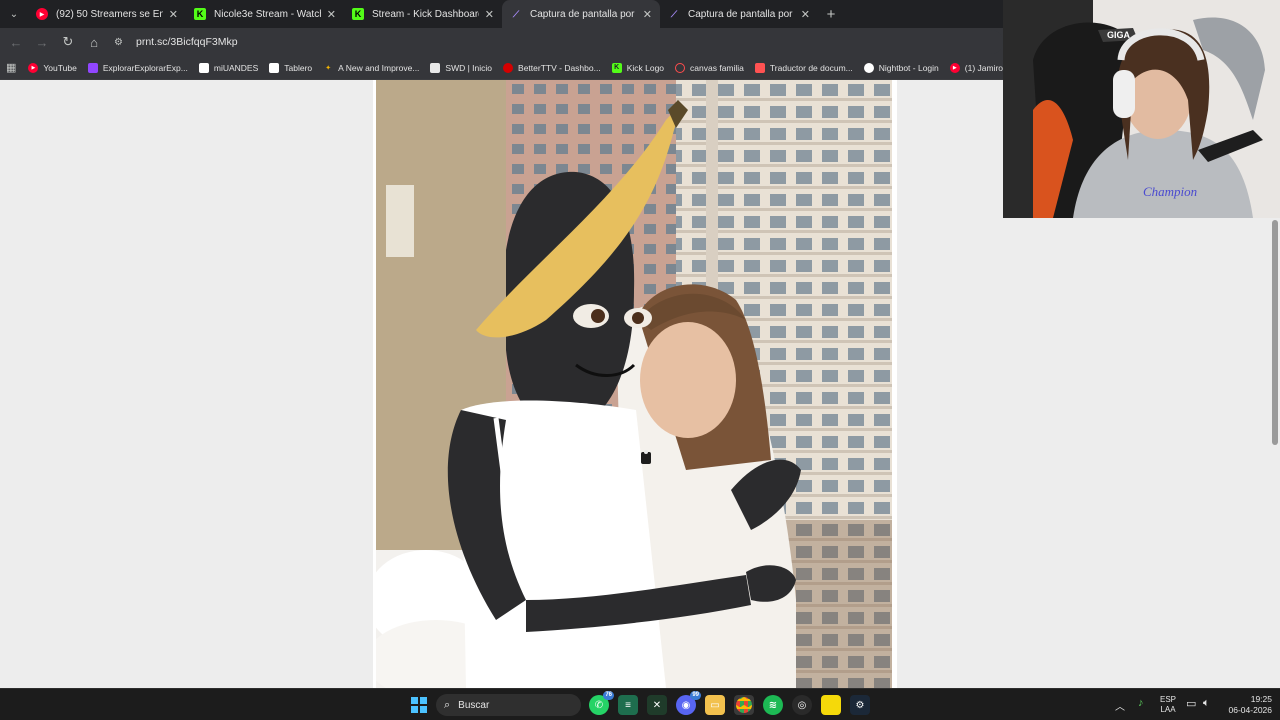 The image size is (1280, 720). Describe the element at coordinates (68, 42) in the screenshot. I see `reload-icon: ↻` at that location.